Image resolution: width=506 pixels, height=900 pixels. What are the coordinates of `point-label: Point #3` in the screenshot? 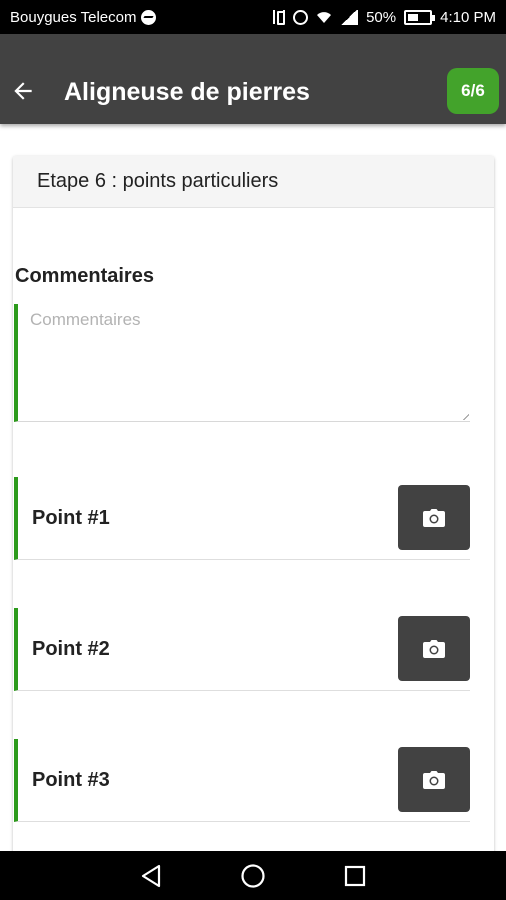 It's located at (71, 780).